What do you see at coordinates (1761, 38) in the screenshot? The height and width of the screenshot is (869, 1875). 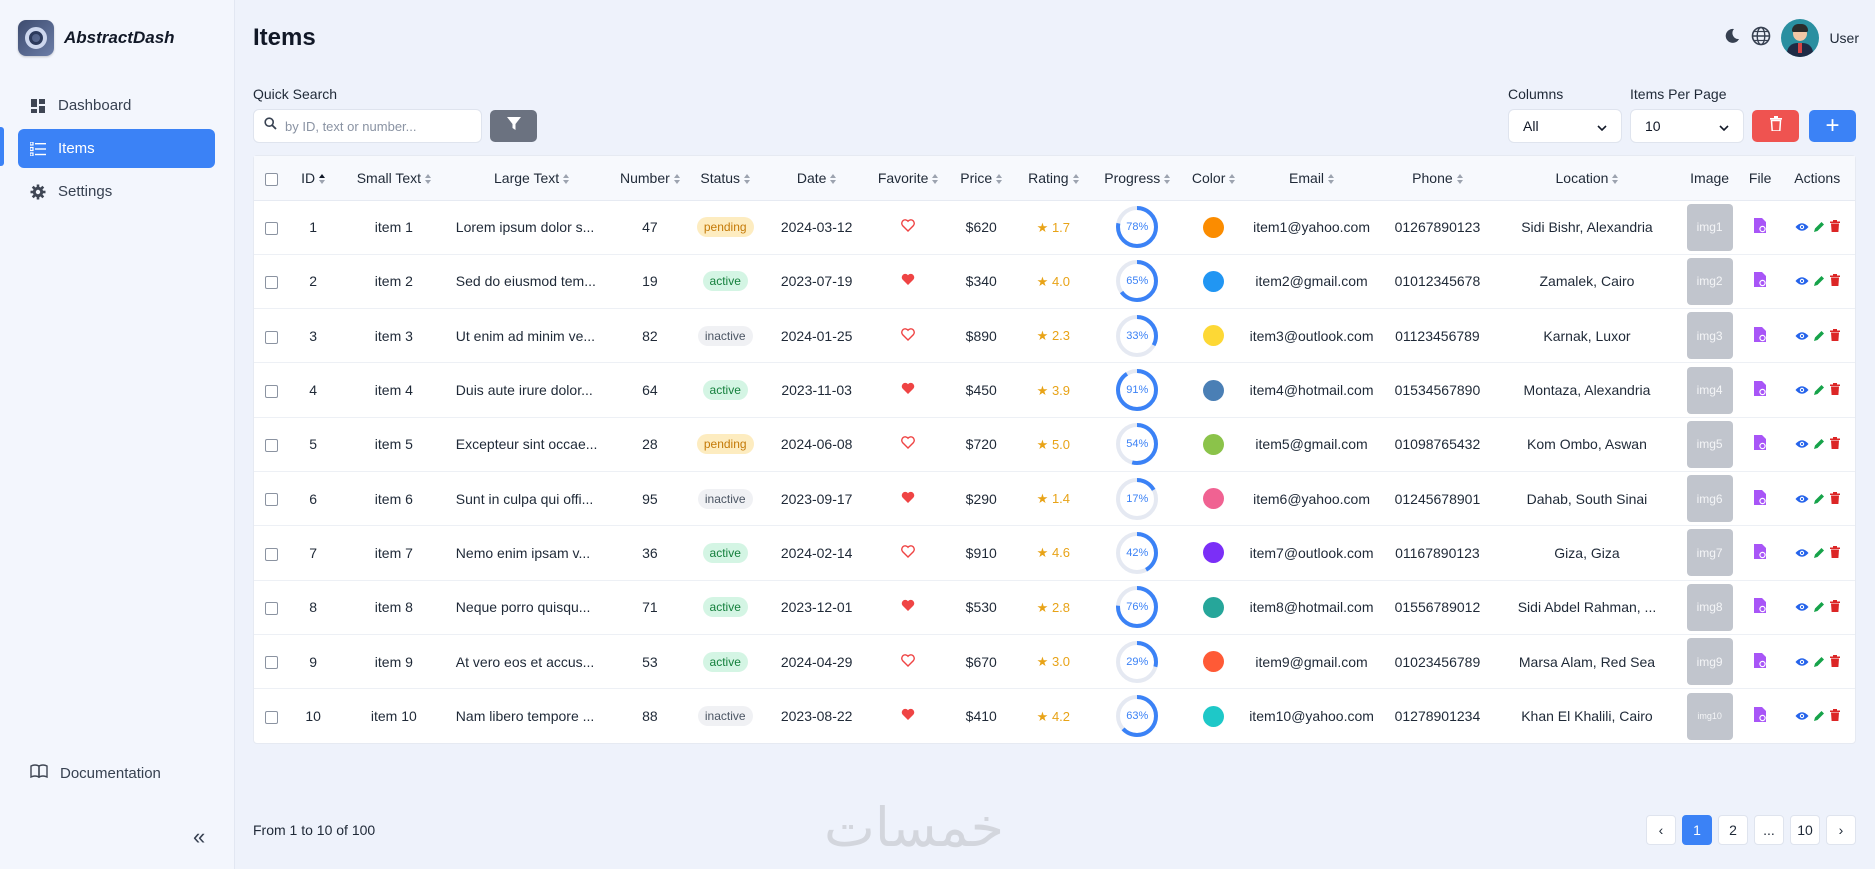 I see `globe-icon` at bounding box center [1761, 38].